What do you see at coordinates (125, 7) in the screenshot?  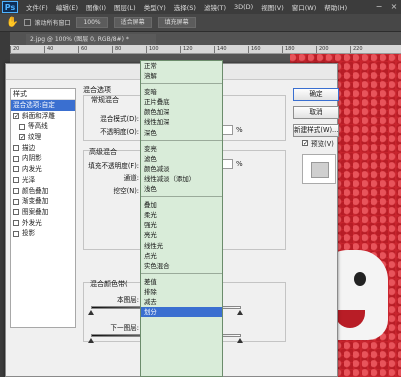 I see `menu-layer: 图层(L)` at bounding box center [125, 7].